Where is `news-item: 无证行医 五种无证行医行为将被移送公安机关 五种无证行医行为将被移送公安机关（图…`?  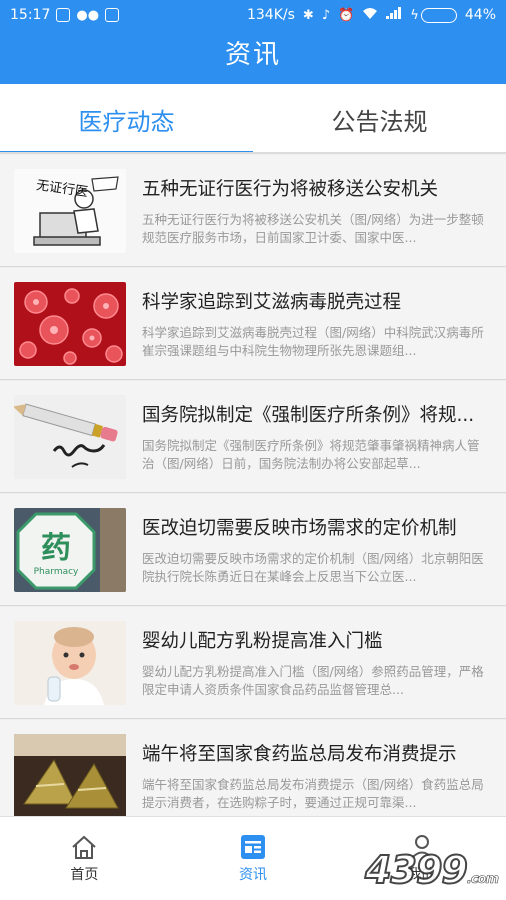
news-item: 无证行医 五种无证行医行为将被移送公安机关 五种无证行医行为将被移送公安机关（图… is located at coordinates (253, 211).